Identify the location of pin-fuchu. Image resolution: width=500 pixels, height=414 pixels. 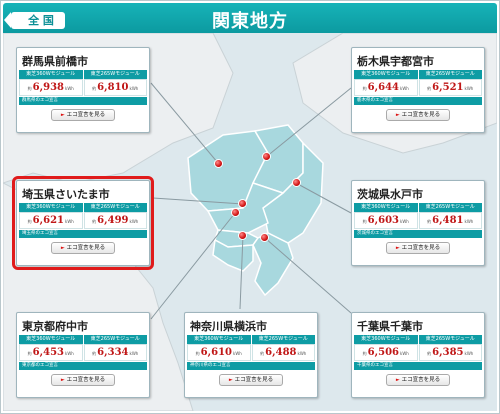
(235, 212).